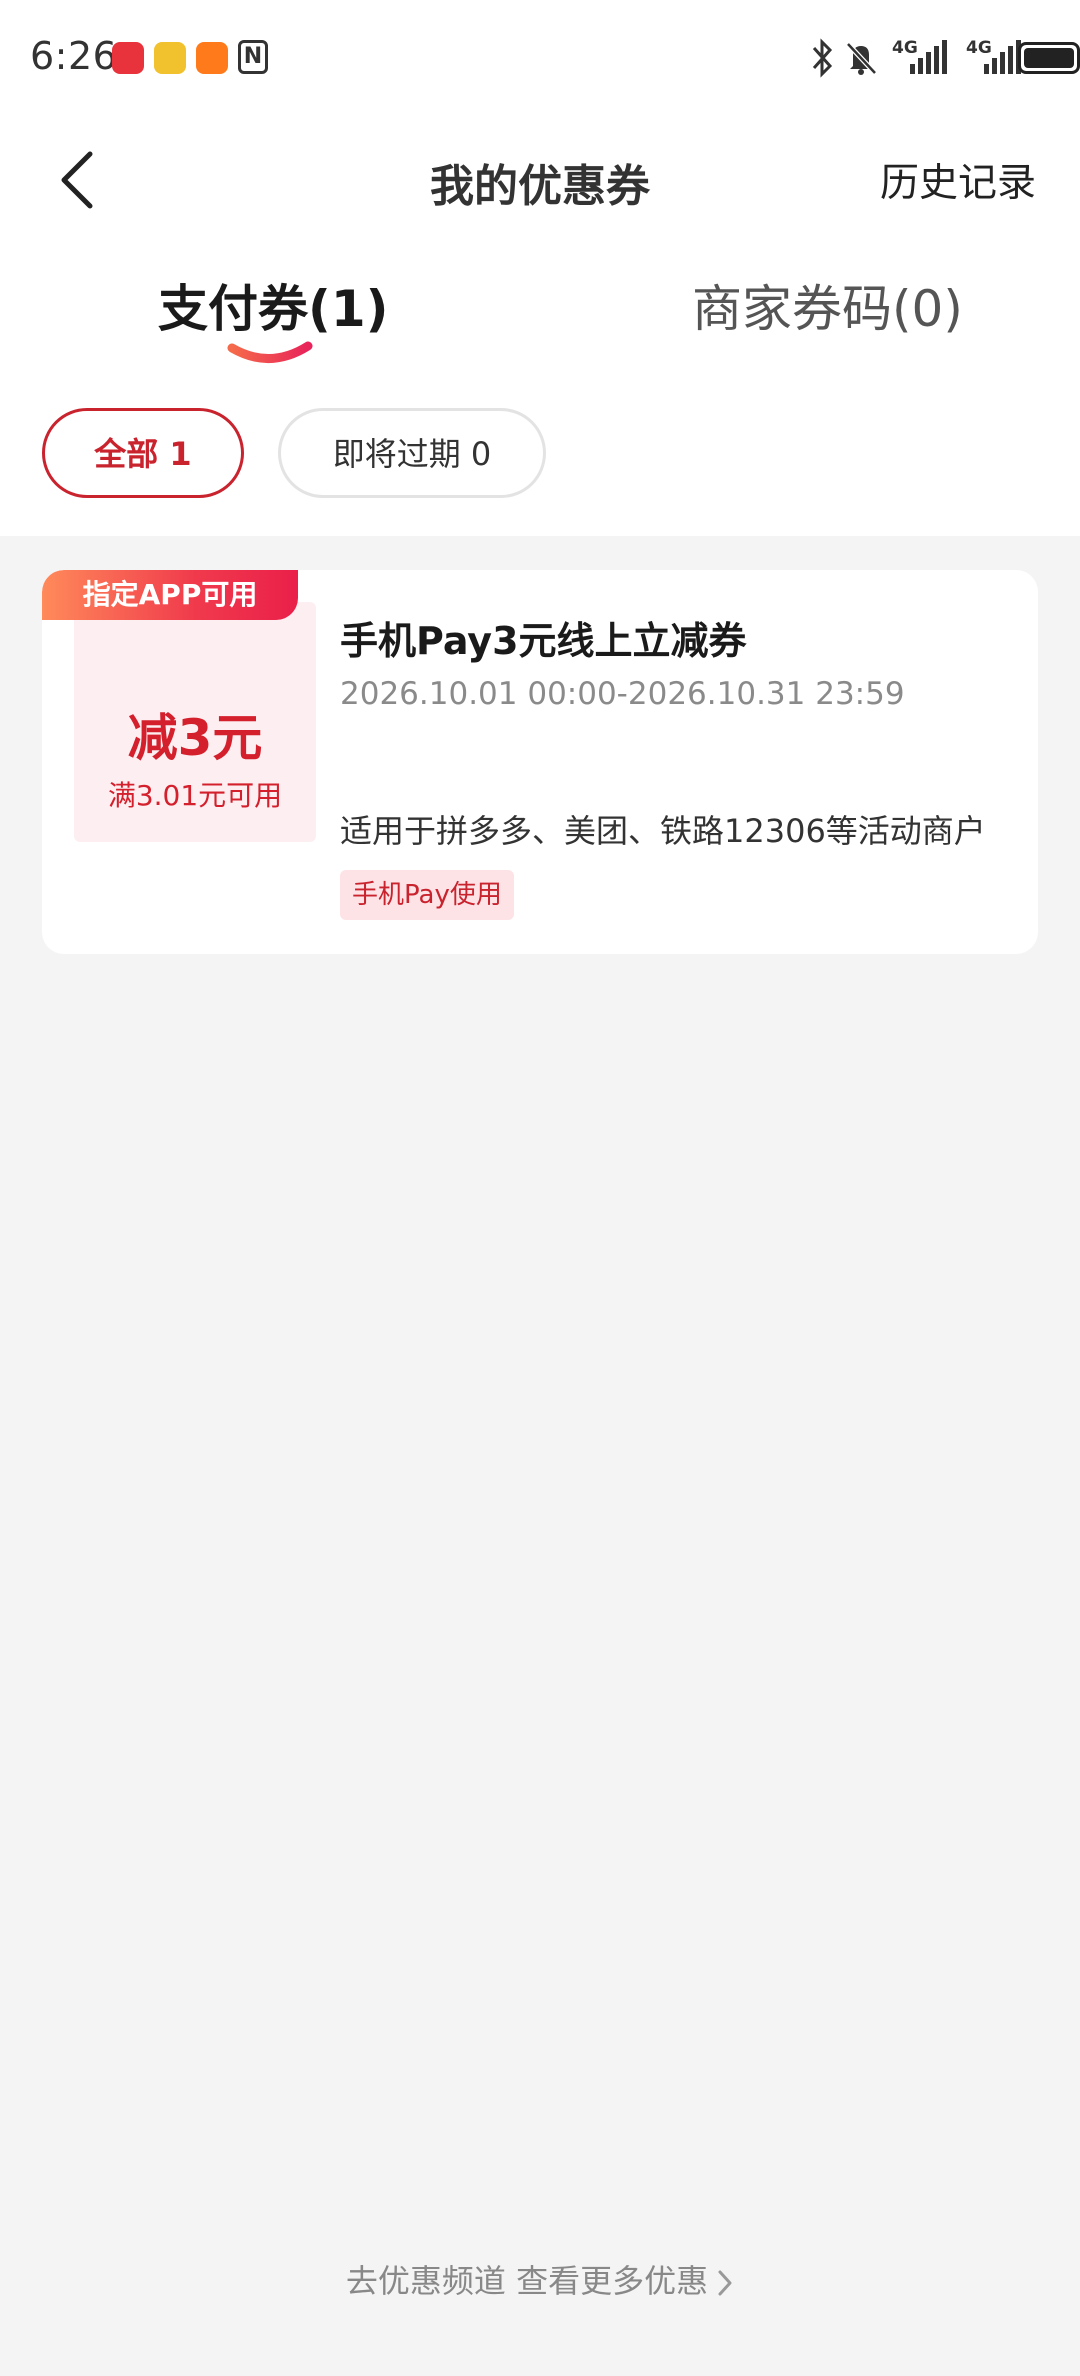 The height and width of the screenshot is (2376, 1080). I want to click on bluetooth-icon, so click(822, 58).